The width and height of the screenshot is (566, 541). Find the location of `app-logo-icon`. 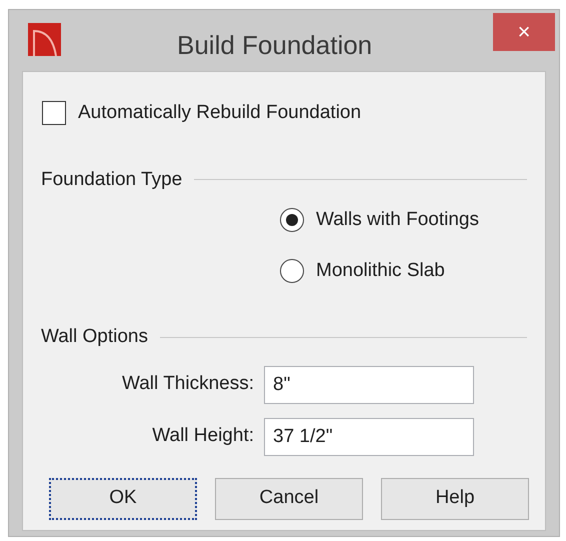

app-logo-icon is located at coordinates (44, 39).